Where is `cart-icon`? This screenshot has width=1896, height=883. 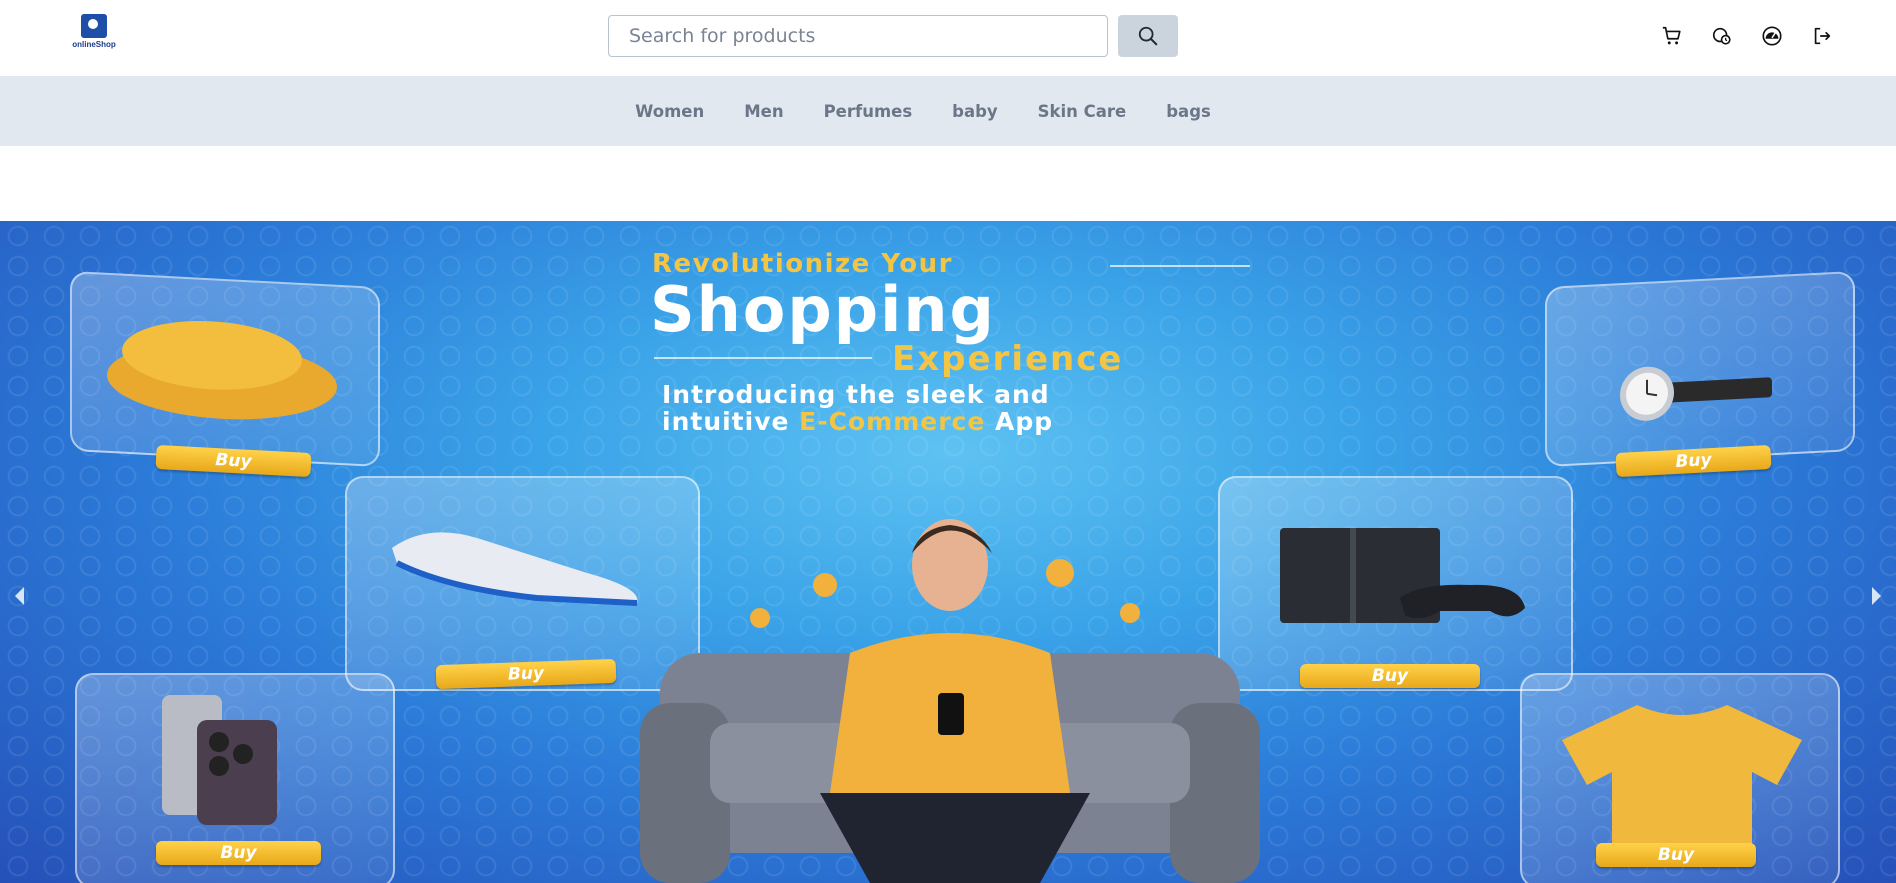 cart-icon is located at coordinates (1671, 35).